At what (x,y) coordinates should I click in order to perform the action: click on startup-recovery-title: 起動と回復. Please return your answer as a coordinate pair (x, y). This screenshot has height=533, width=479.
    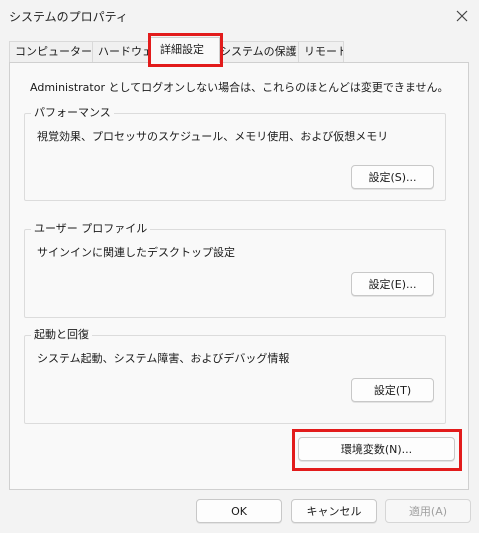
    Looking at the image, I should click on (61, 335).